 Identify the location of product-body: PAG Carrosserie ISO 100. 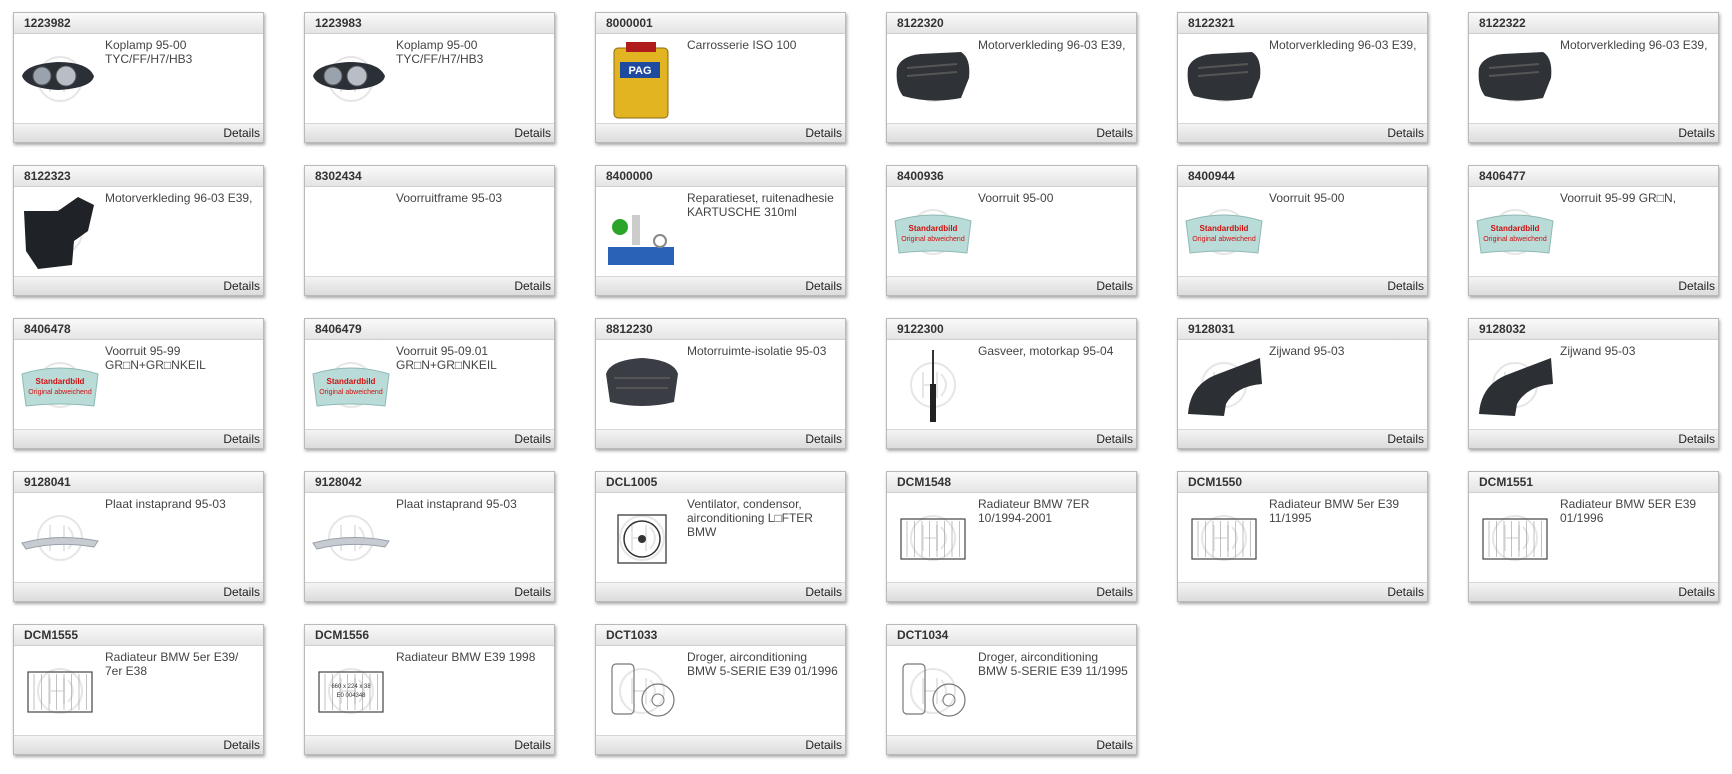
(720, 79).